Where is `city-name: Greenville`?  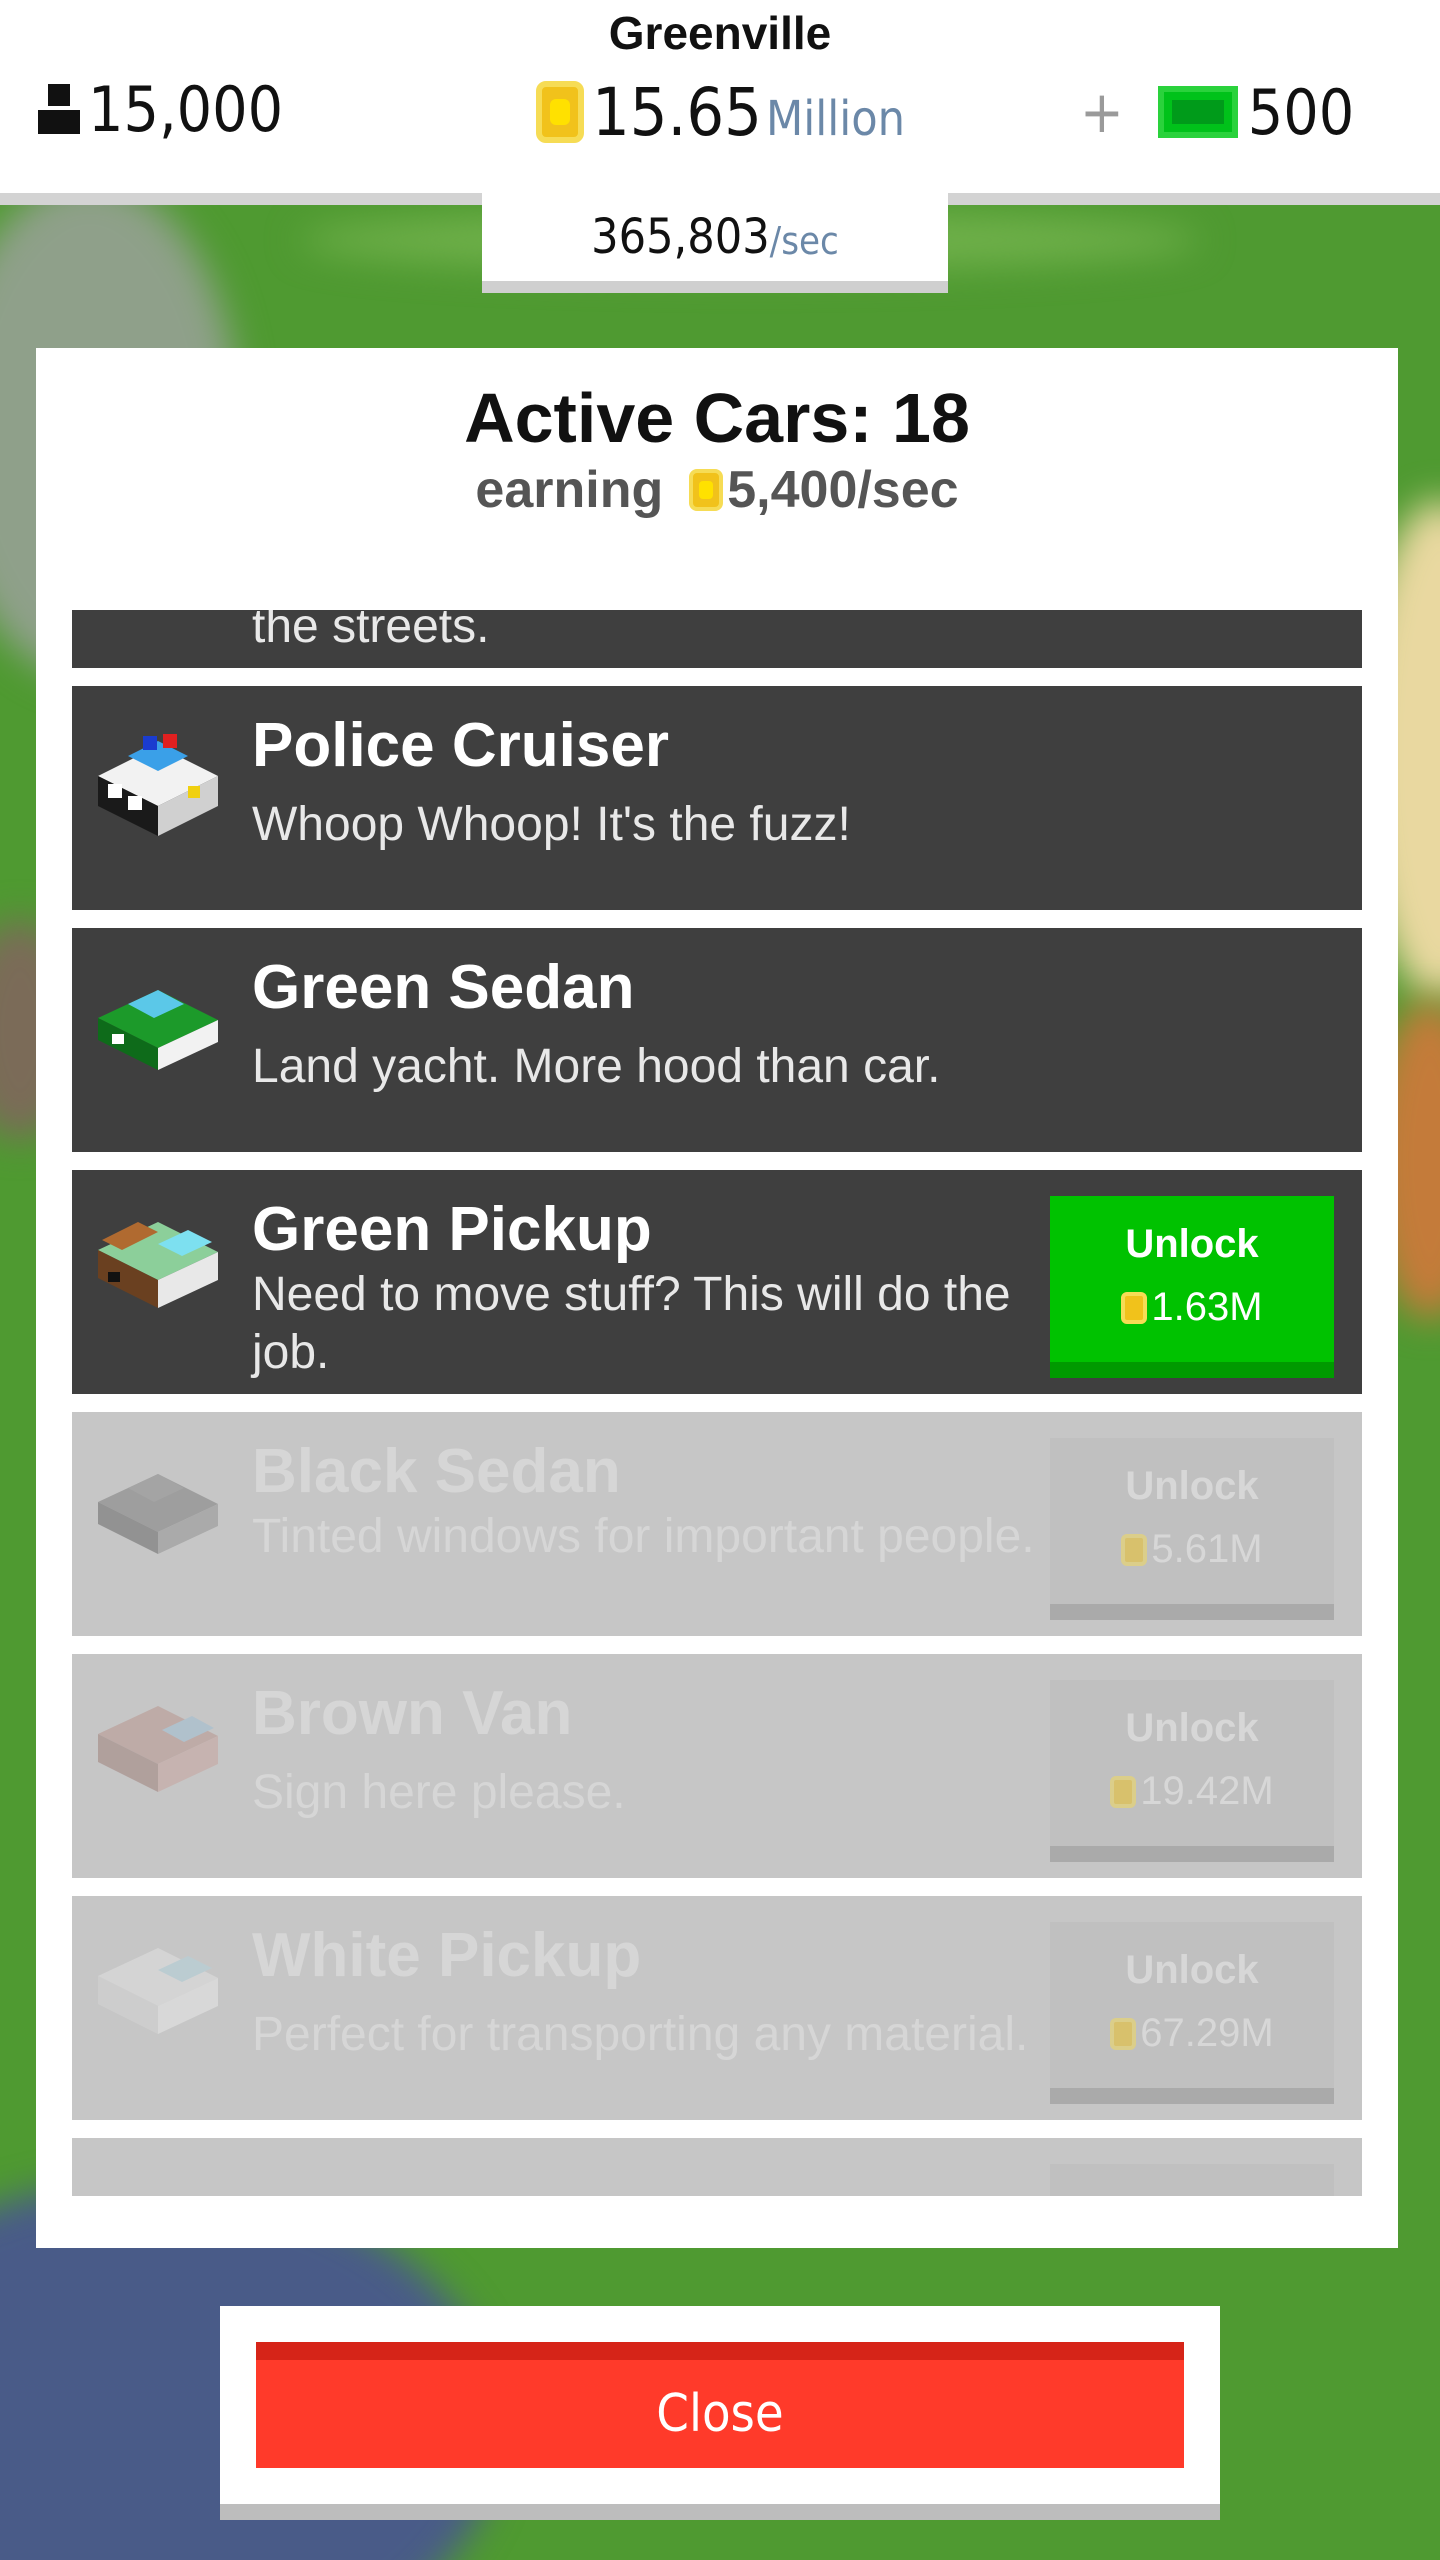 city-name: Greenville is located at coordinates (720, 33).